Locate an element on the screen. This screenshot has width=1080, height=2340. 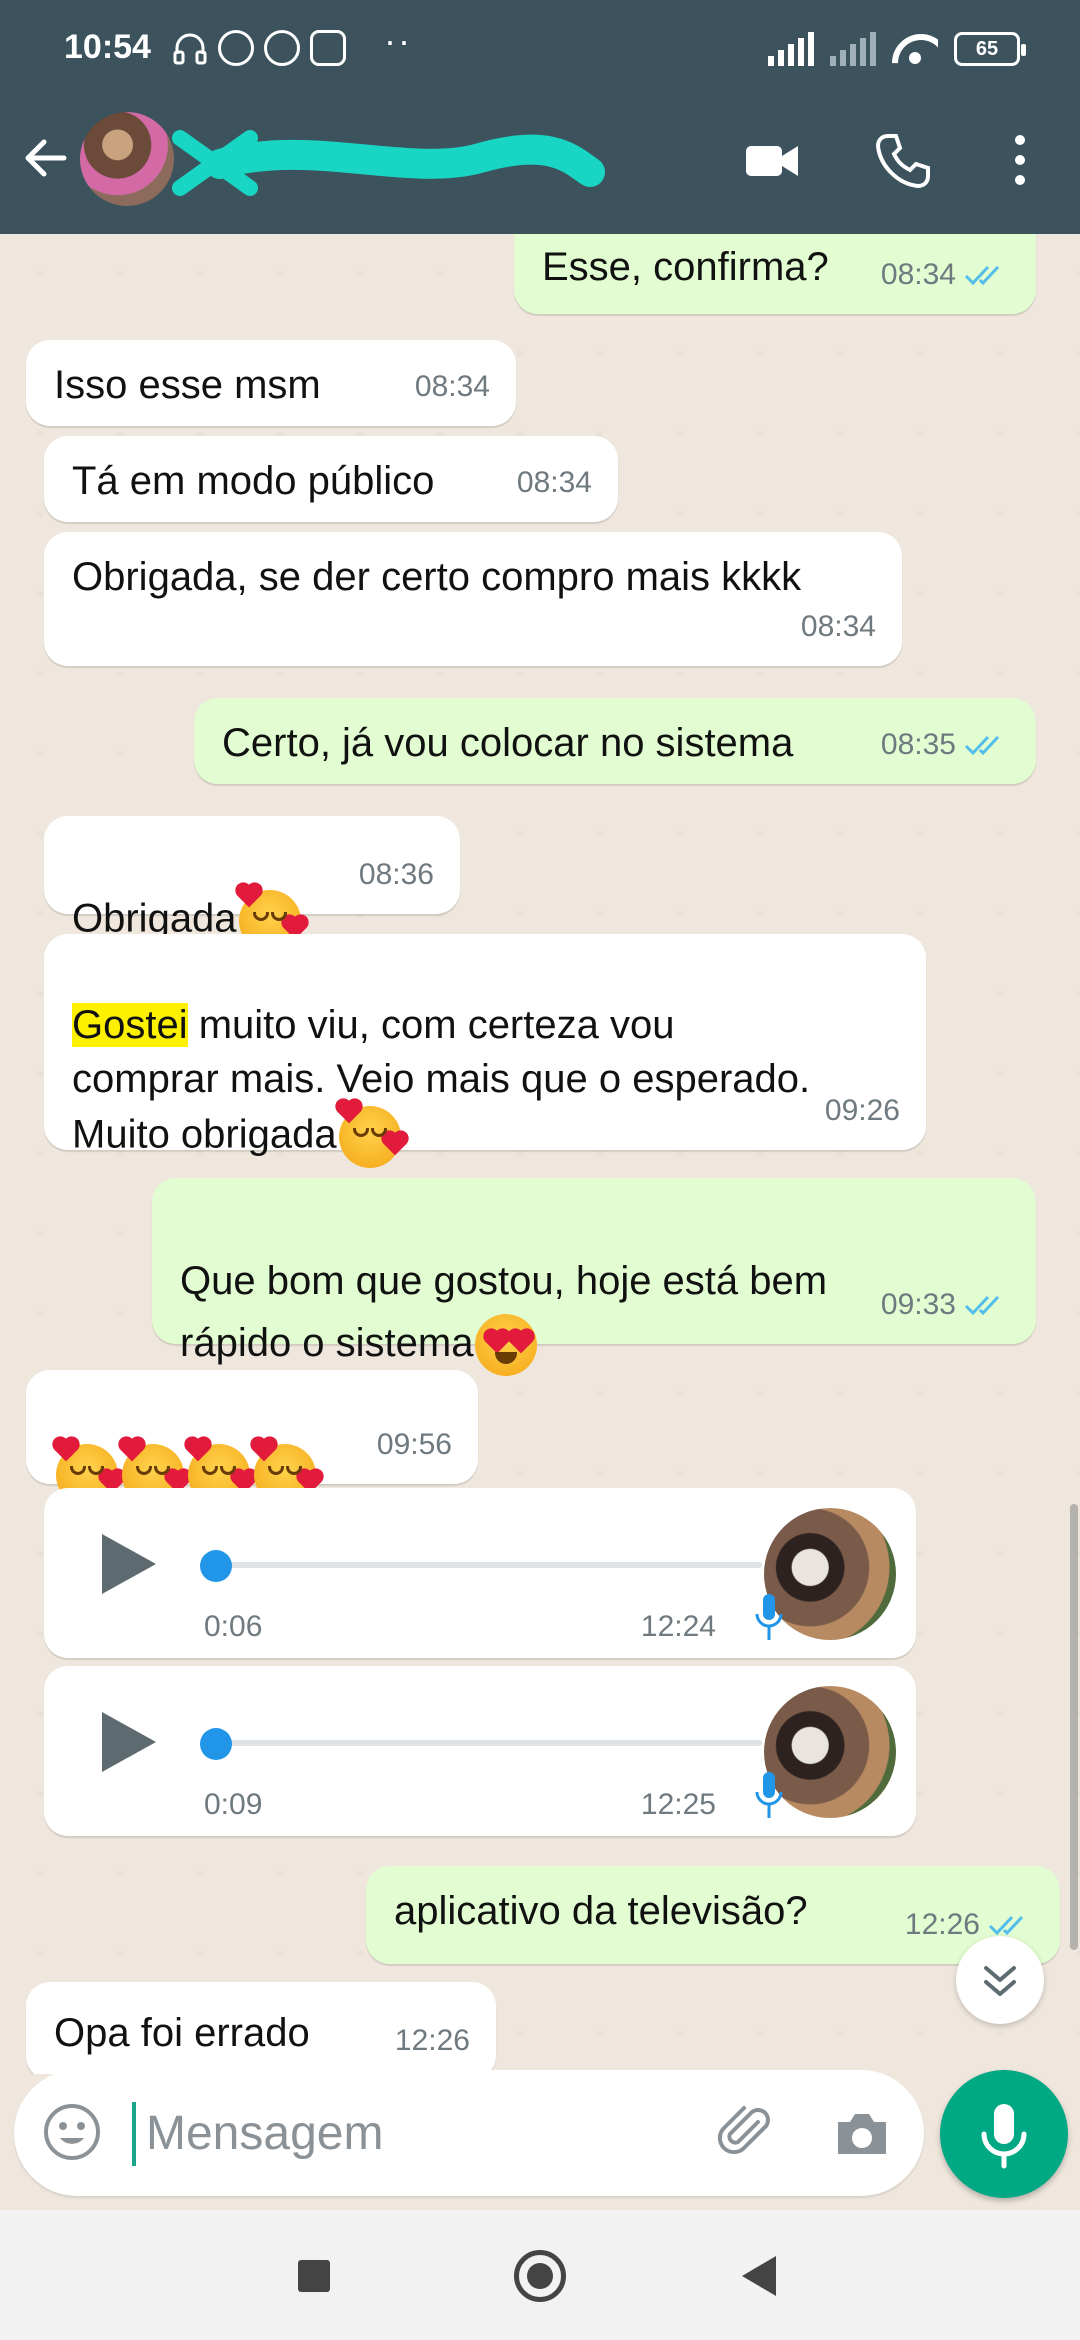
scroll-to-bottom-button is located at coordinates (1000, 1980).